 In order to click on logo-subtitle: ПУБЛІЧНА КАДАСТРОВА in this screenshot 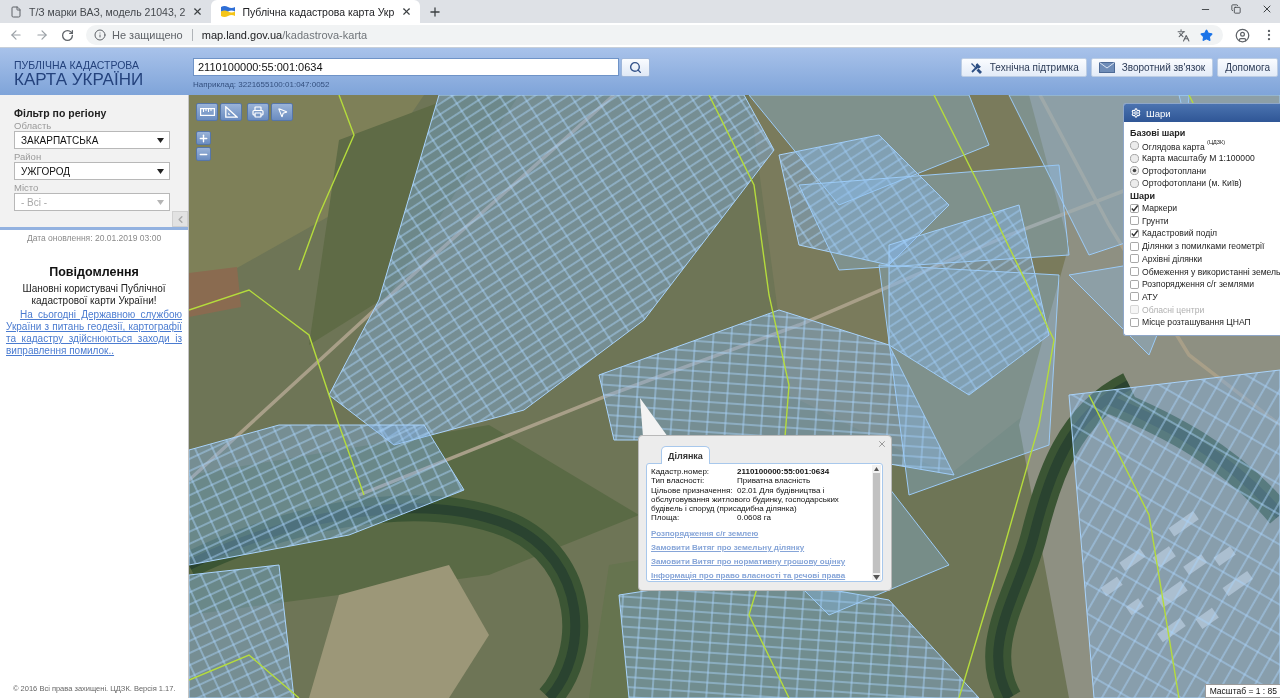, I will do `click(77, 65)`.